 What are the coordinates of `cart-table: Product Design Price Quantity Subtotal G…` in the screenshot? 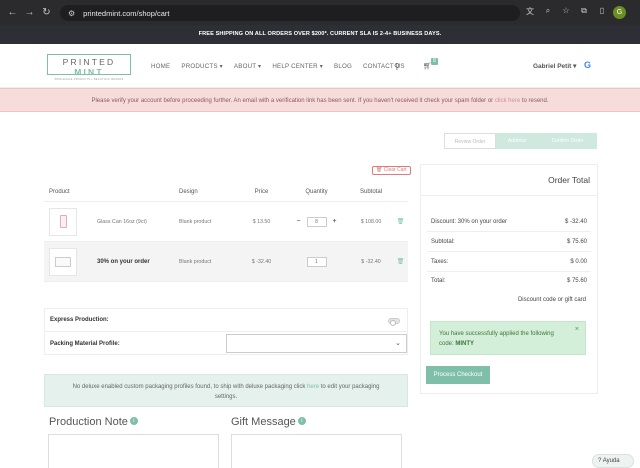 It's located at (226, 232).